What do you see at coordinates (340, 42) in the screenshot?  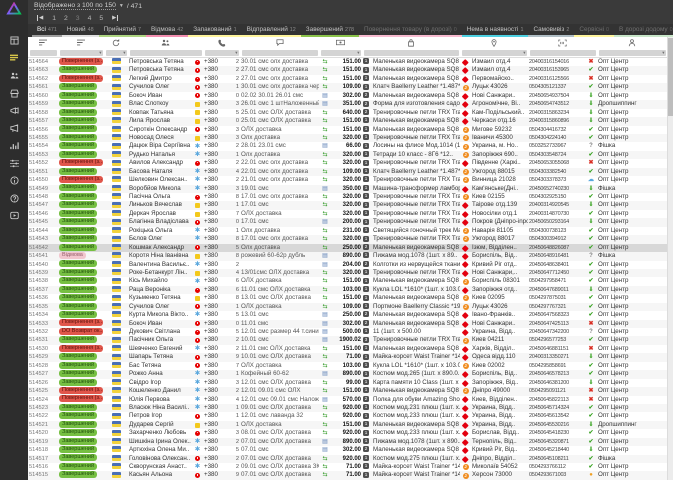 I see `banknote-icon` at bounding box center [340, 42].